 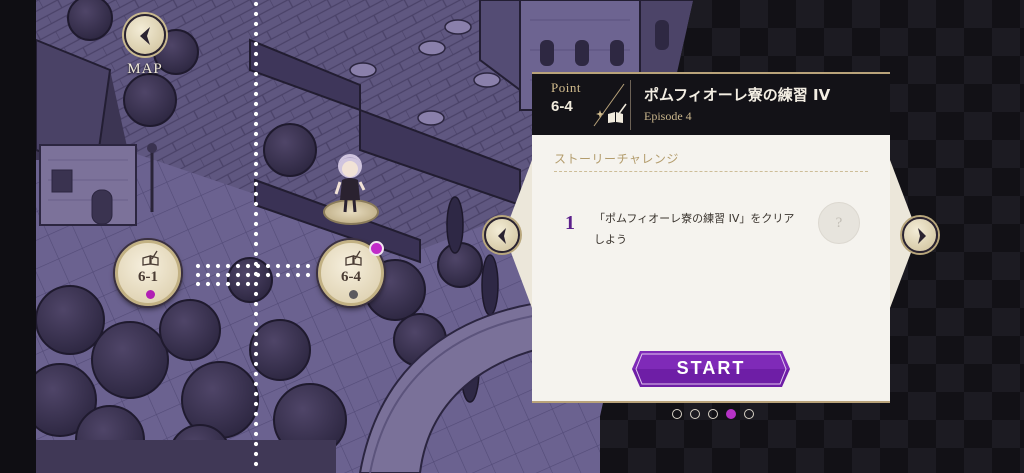 I want to click on map-back-button, so click(x=145, y=35).